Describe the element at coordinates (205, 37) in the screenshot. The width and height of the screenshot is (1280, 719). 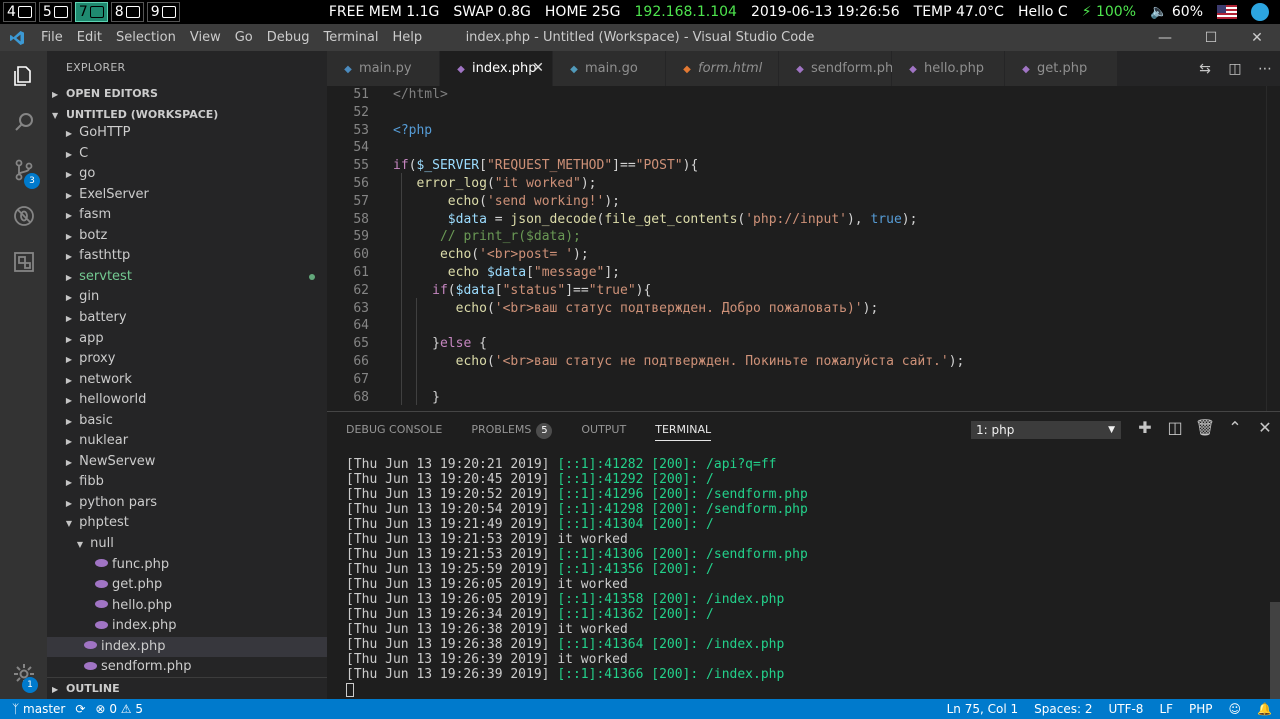
I see `menu-view: View` at that location.